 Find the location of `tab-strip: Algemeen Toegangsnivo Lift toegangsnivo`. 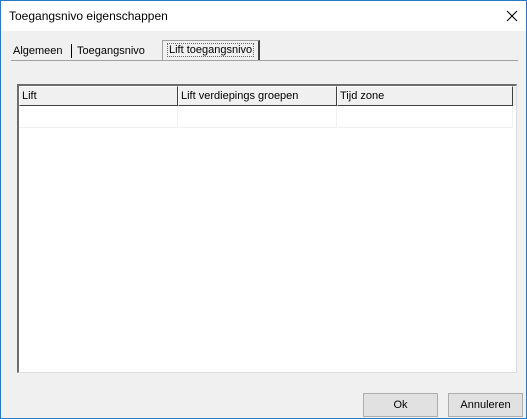

tab-strip: Algemeen Toegangsnivo Lift toegangsnivo is located at coordinates (264, 50).